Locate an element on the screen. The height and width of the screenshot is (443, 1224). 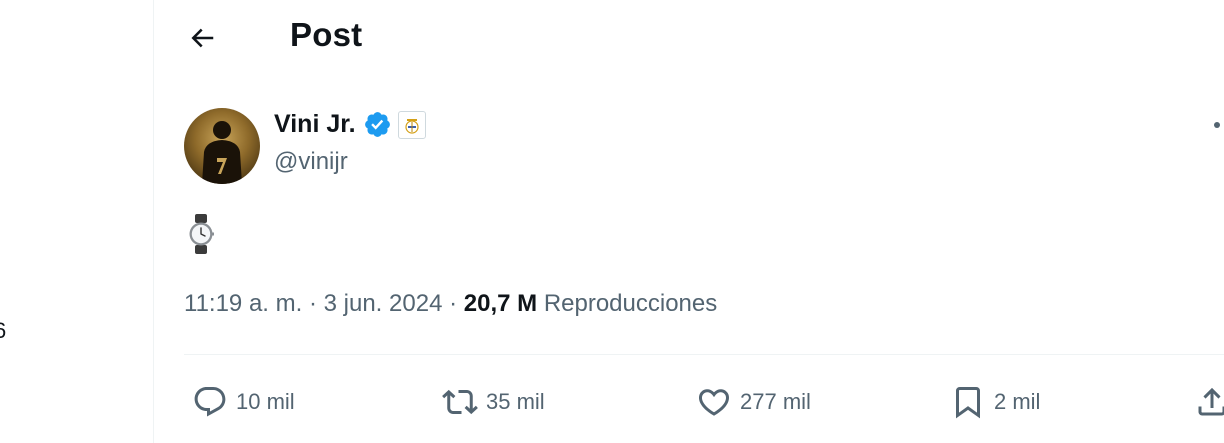
post-time: 11:19 a. m. is located at coordinates (243, 303).